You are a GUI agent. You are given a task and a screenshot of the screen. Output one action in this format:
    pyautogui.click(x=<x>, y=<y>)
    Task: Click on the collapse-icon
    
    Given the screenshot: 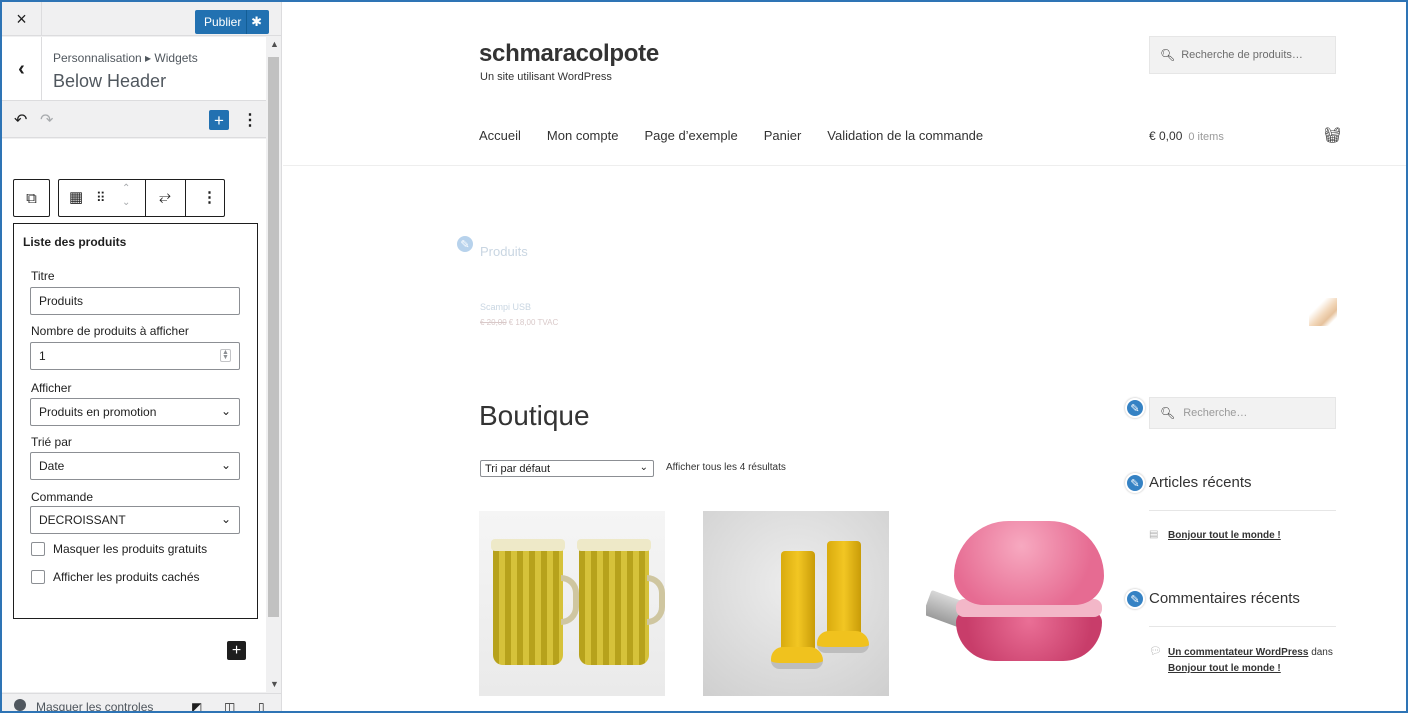 What is the action you would take?
    pyautogui.click(x=20, y=705)
    